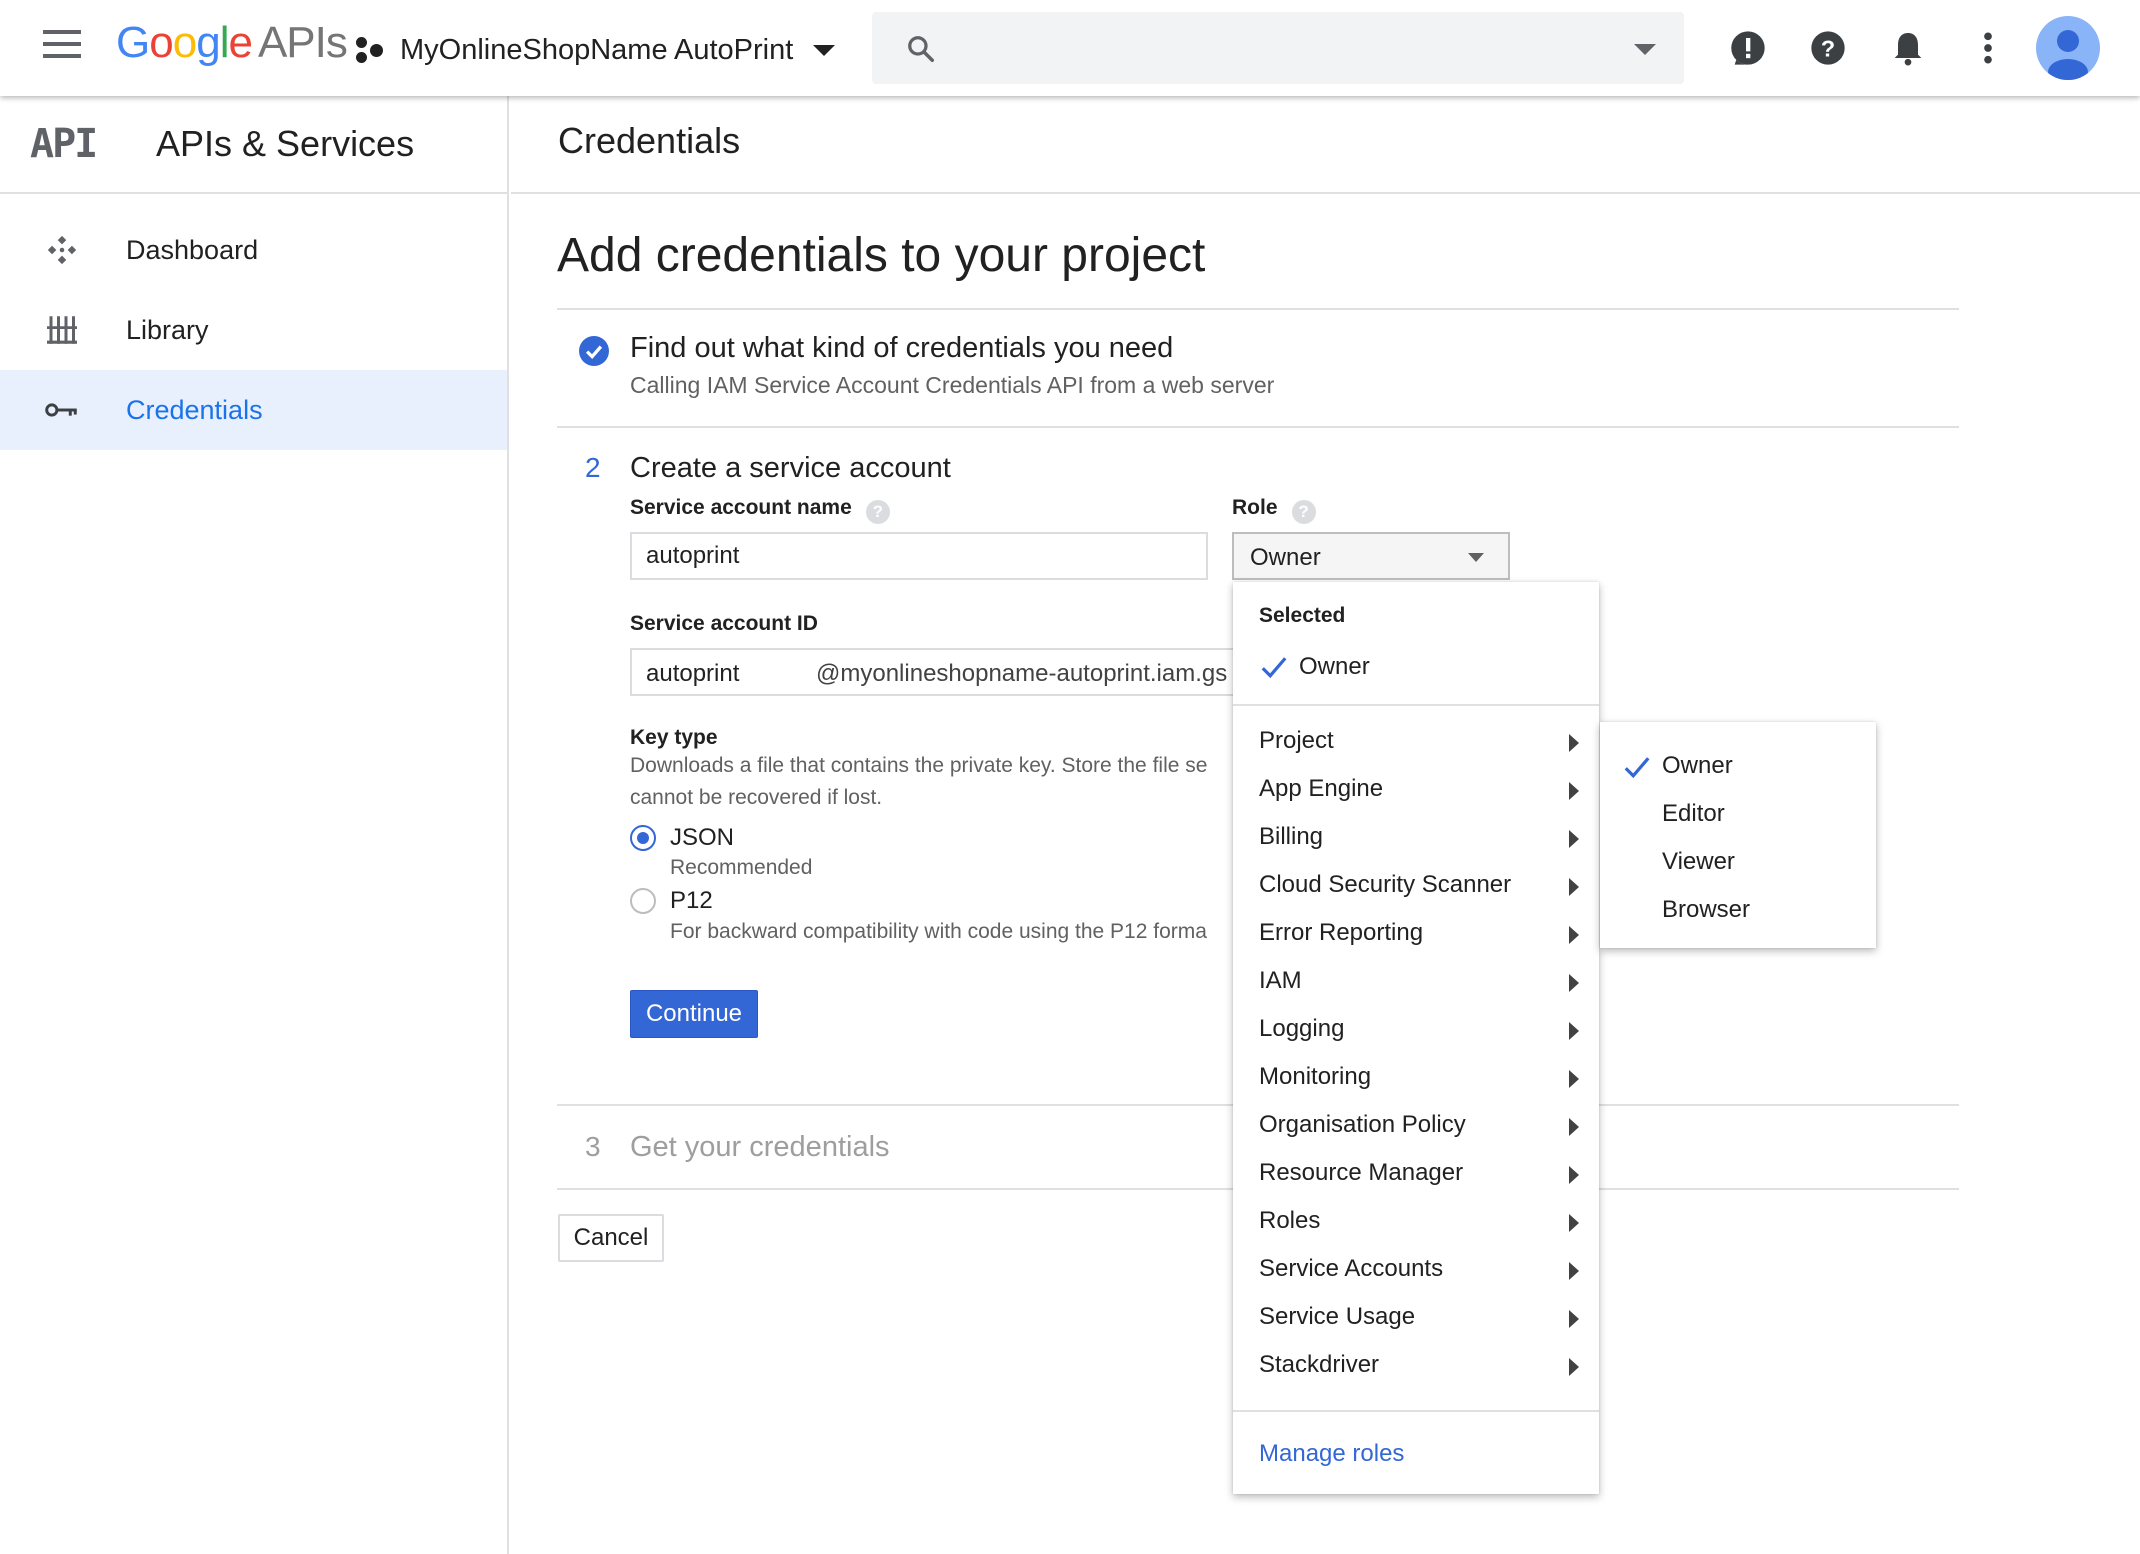 The width and height of the screenshot is (2140, 1554). What do you see at coordinates (1291, 836) in the screenshot?
I see `role-category-label: Billing` at bounding box center [1291, 836].